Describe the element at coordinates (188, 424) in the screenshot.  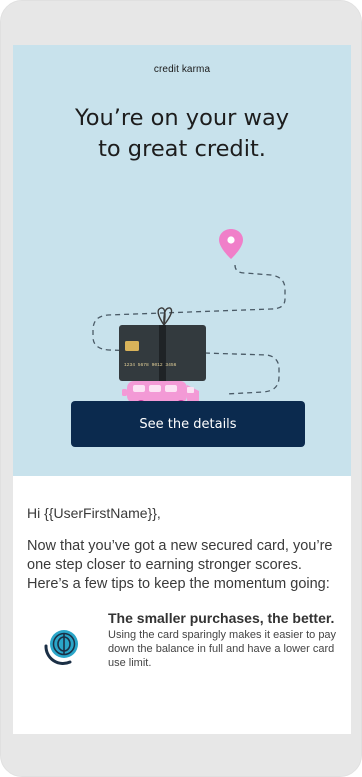
I see `see-details-button: See the details` at that location.